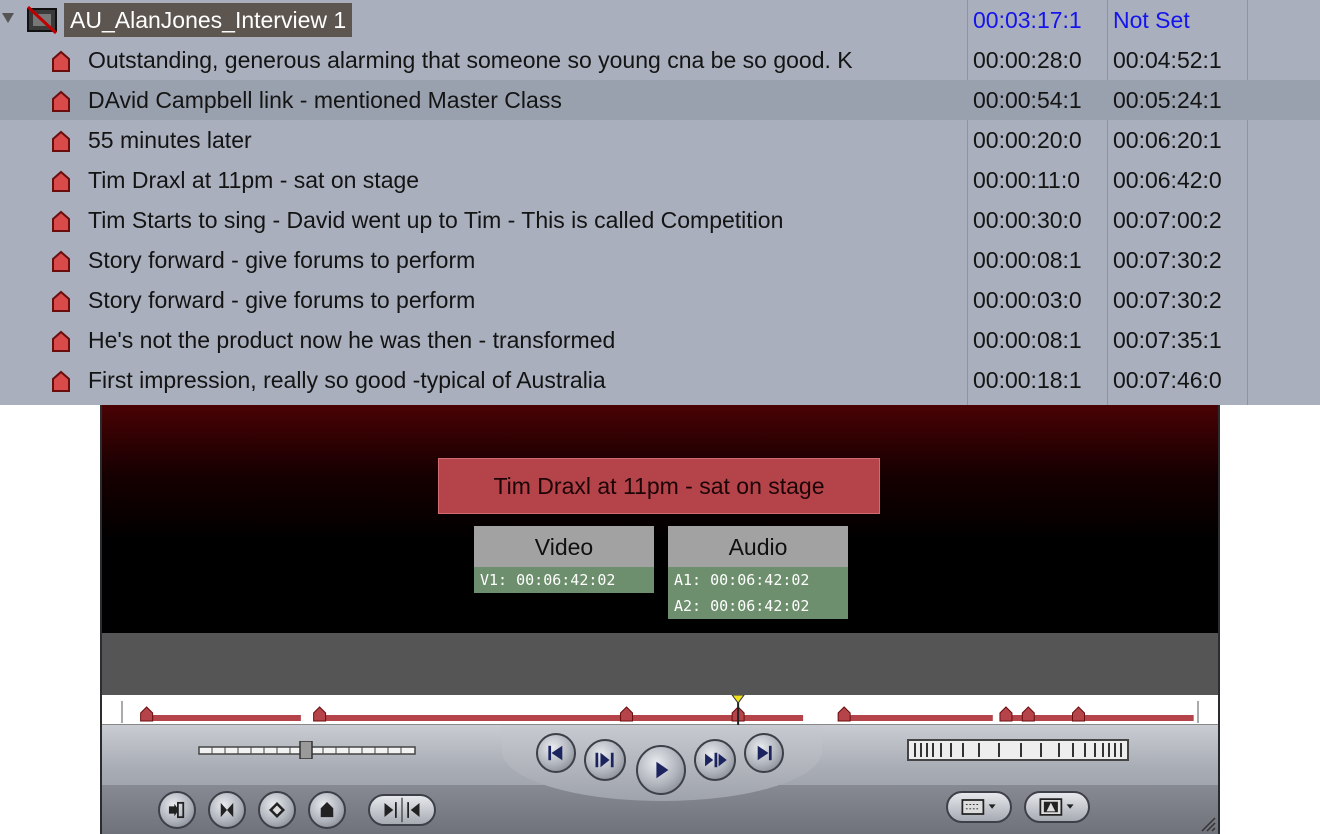 This screenshot has width=1320, height=834. I want to click on video-timecode-panel: Video V1: 00:06:42:02, so click(564, 559).